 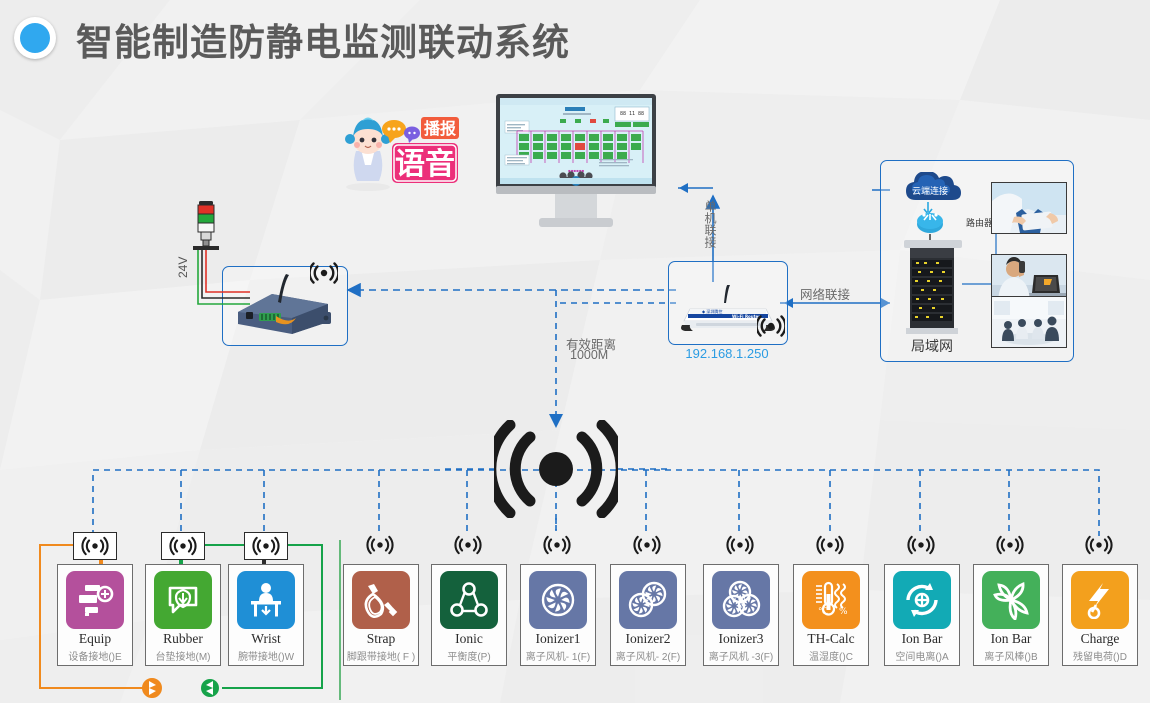 What do you see at coordinates (558, 657) in the screenshot?
I see `device-subtitle: 离子风机- 1(F)` at bounding box center [558, 657].